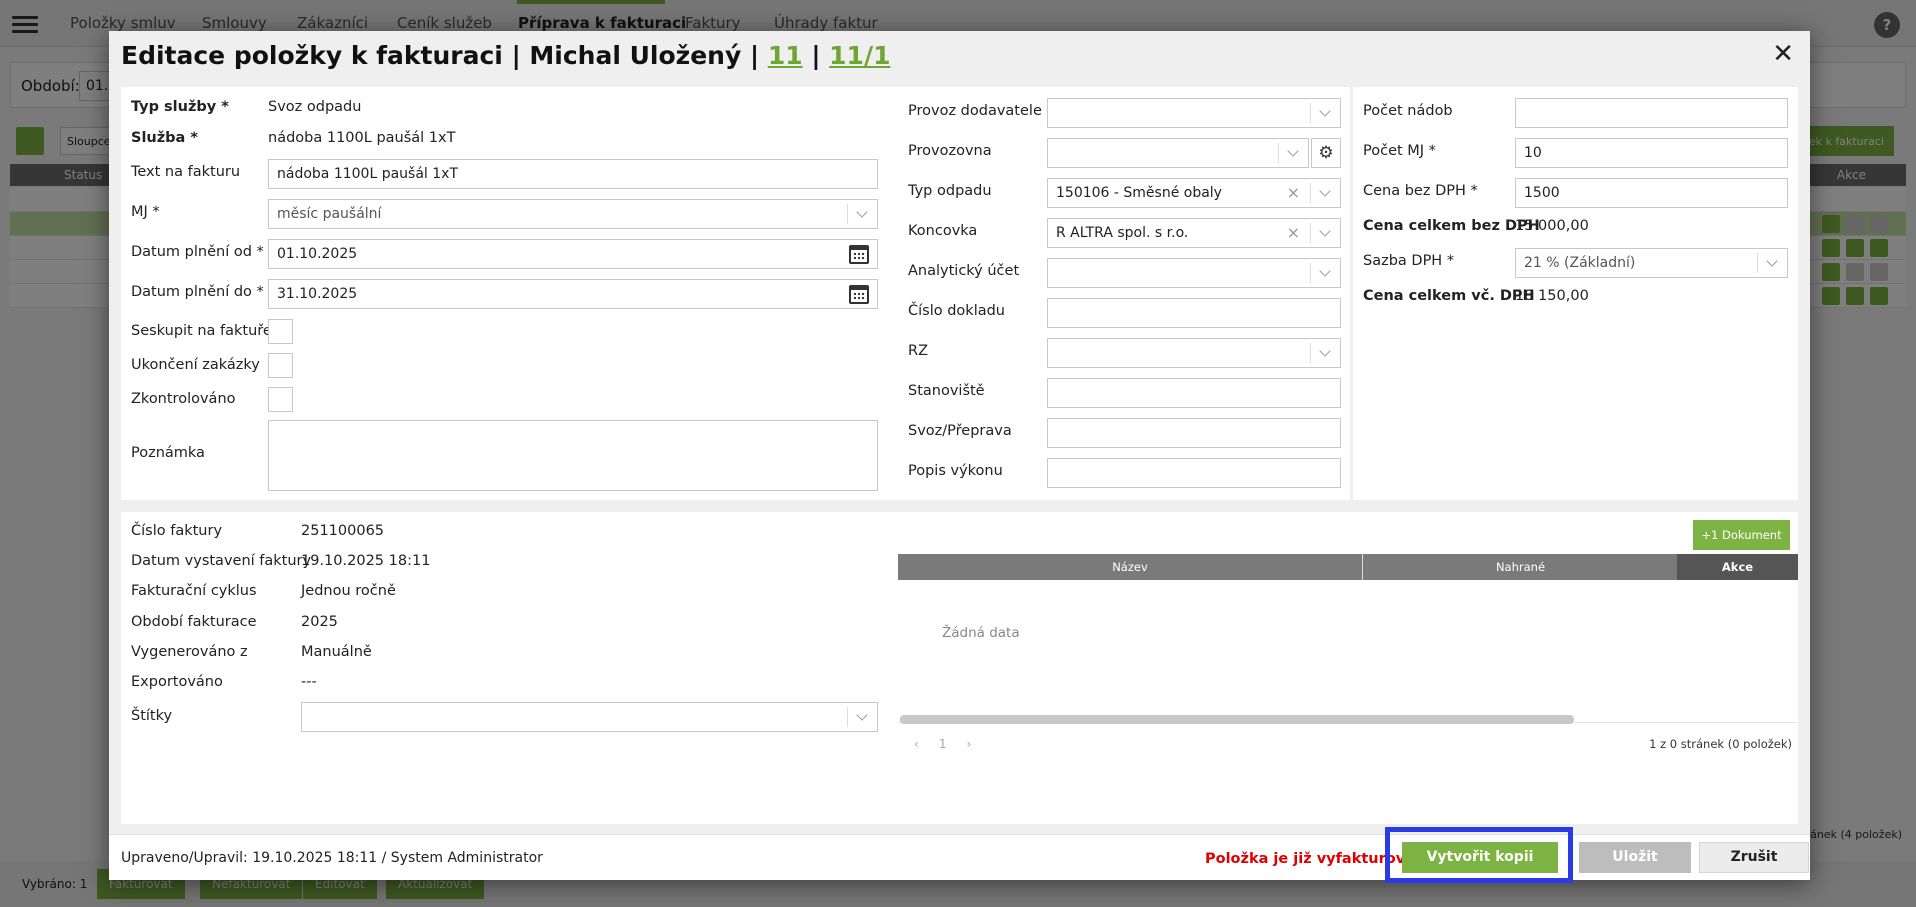 The image size is (1916, 907). What do you see at coordinates (573, 214) in the screenshot?
I see `mj-select: měsíc paušální` at bounding box center [573, 214].